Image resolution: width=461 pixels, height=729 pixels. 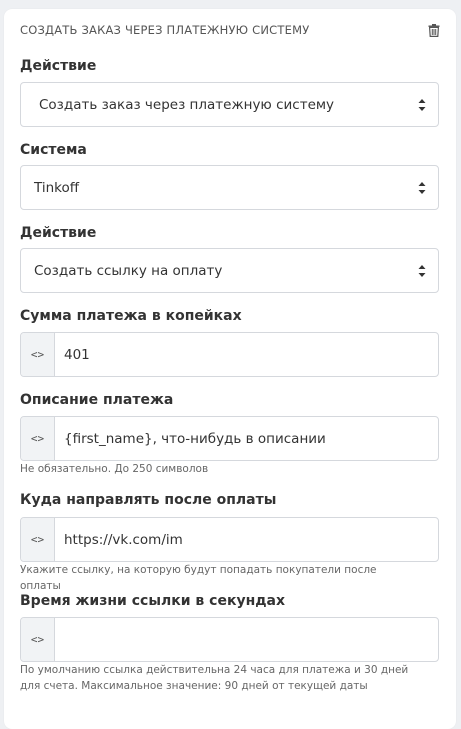 What do you see at coordinates (229, 270) in the screenshot?
I see `payment-action-select: Создать ссылку на оплату` at bounding box center [229, 270].